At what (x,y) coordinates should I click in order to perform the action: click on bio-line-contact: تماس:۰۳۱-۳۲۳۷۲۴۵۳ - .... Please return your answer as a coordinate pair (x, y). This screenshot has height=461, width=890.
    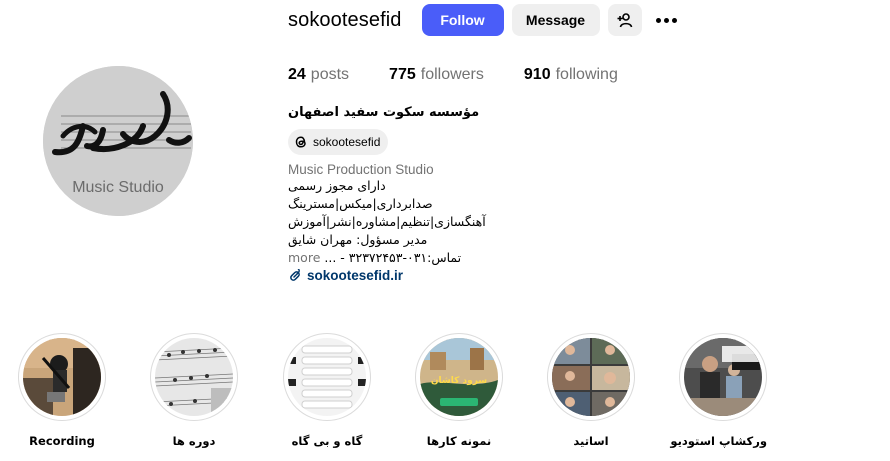
    Looking at the image, I should click on (393, 257).